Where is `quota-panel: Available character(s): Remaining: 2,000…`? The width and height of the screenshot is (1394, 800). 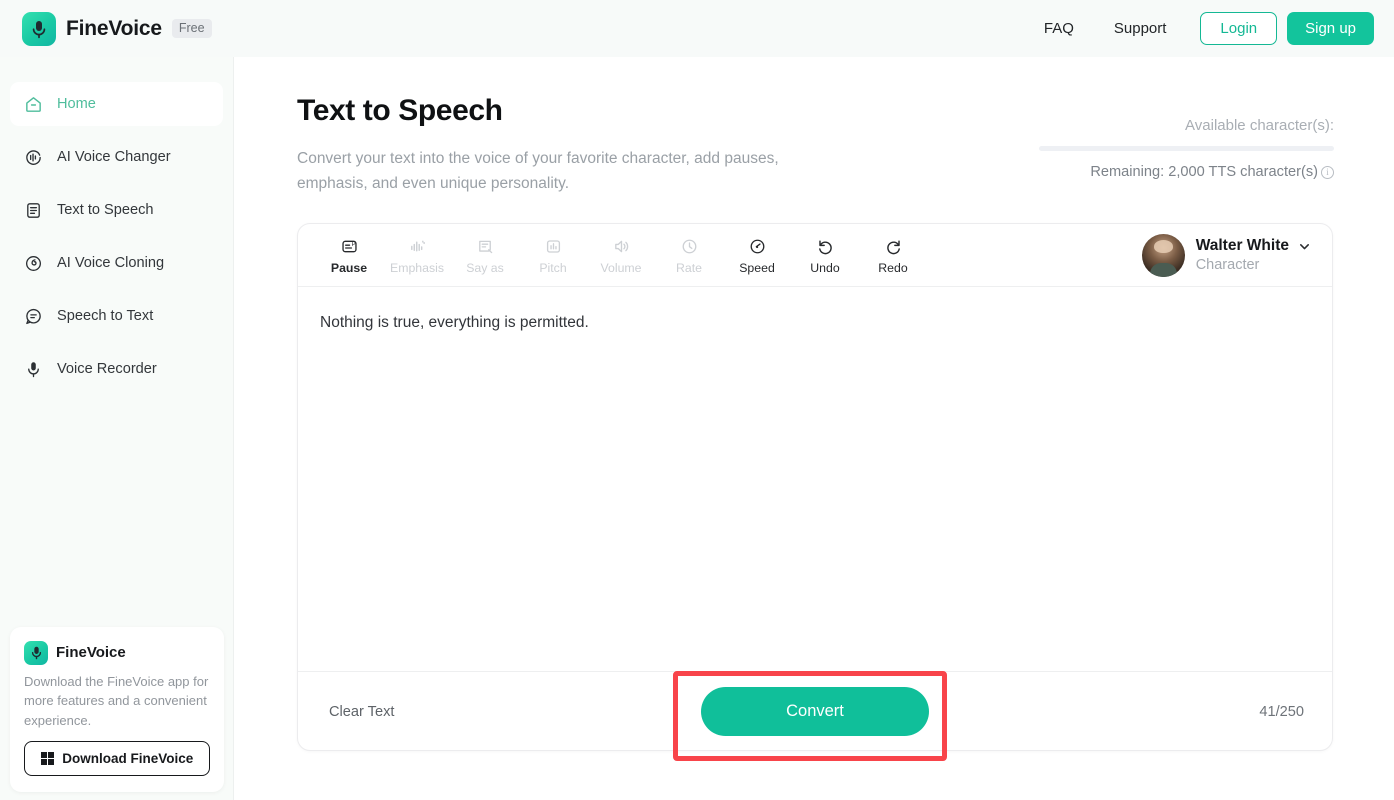 quota-panel: Available character(s): Remaining: 2,000… is located at coordinates (1184, 148).